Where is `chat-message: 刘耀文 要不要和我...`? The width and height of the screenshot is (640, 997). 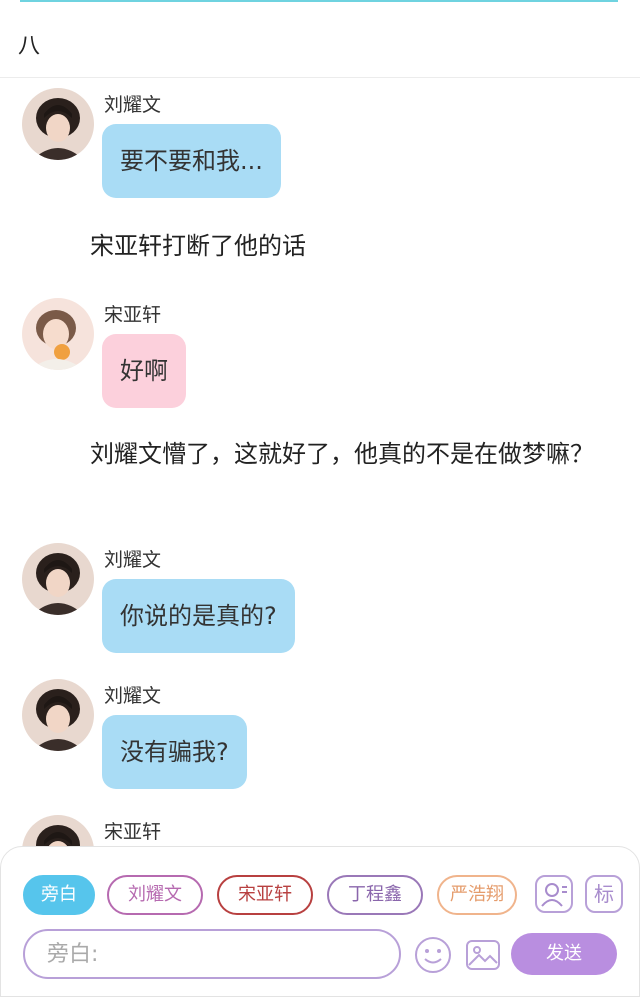 chat-message: 刘耀文 要不要和我... is located at coordinates (320, 143).